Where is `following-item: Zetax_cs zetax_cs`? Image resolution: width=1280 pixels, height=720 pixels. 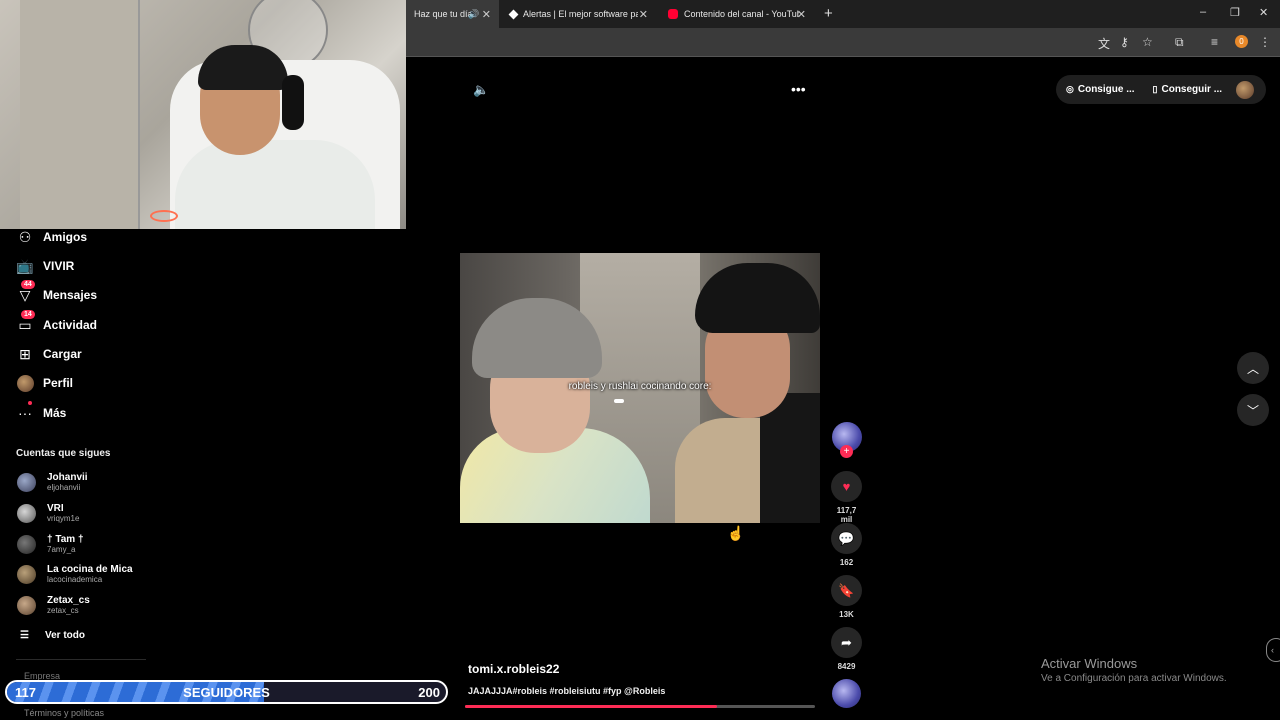 following-item: Zetax_cs zetax_cs is located at coordinates (53, 605).